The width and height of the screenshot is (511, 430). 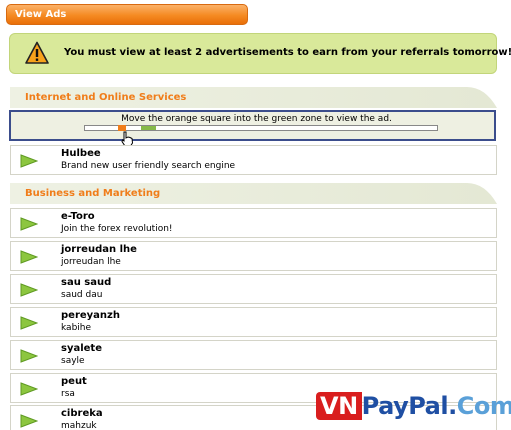 I want to click on ad-title: pereyanzh, so click(x=90, y=315).